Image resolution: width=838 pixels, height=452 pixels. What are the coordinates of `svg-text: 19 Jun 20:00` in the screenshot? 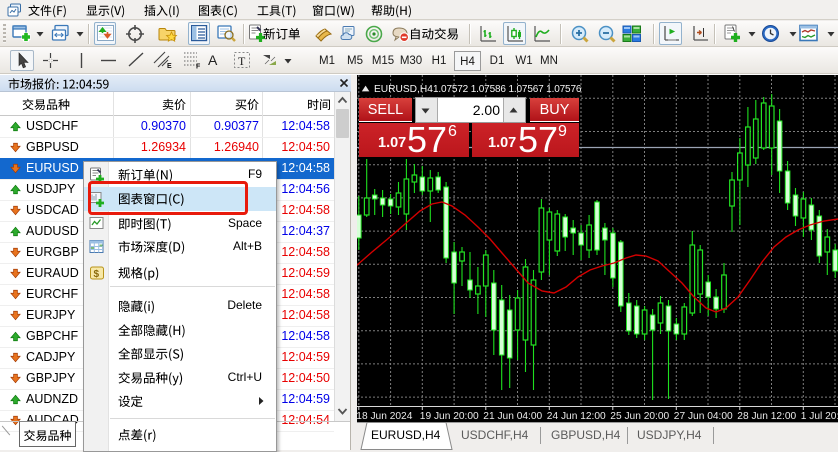 It's located at (449, 416).